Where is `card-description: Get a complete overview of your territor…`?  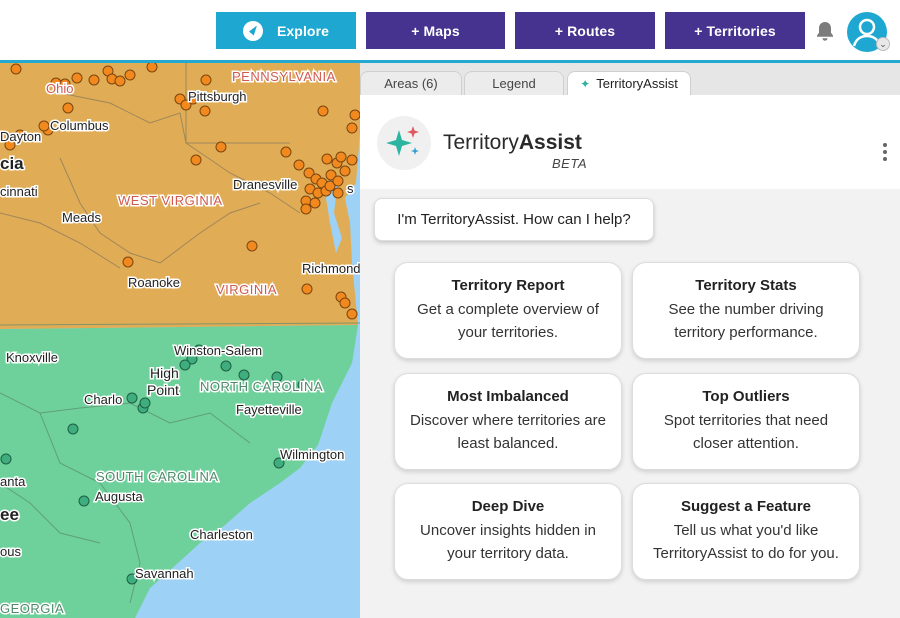
card-description: Get a complete overview of your territor… is located at coordinates (508, 321).